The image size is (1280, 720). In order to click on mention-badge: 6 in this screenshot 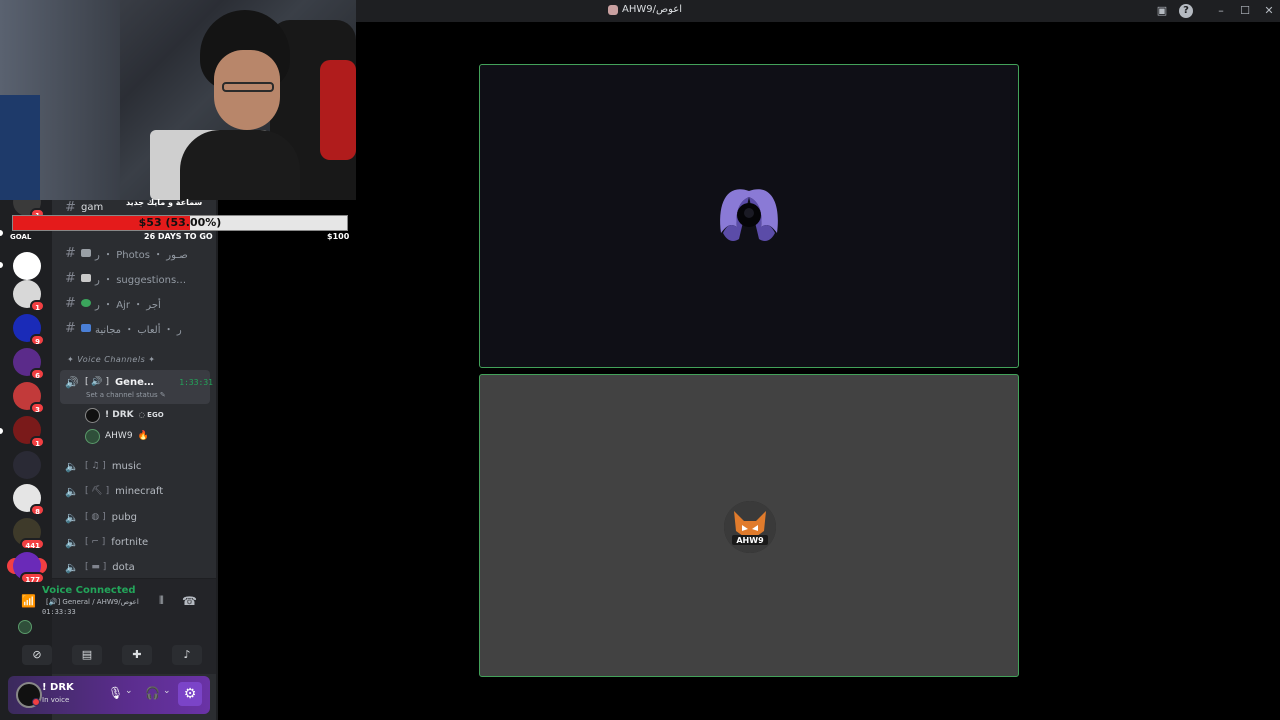, I will do `click(37, 374)`.